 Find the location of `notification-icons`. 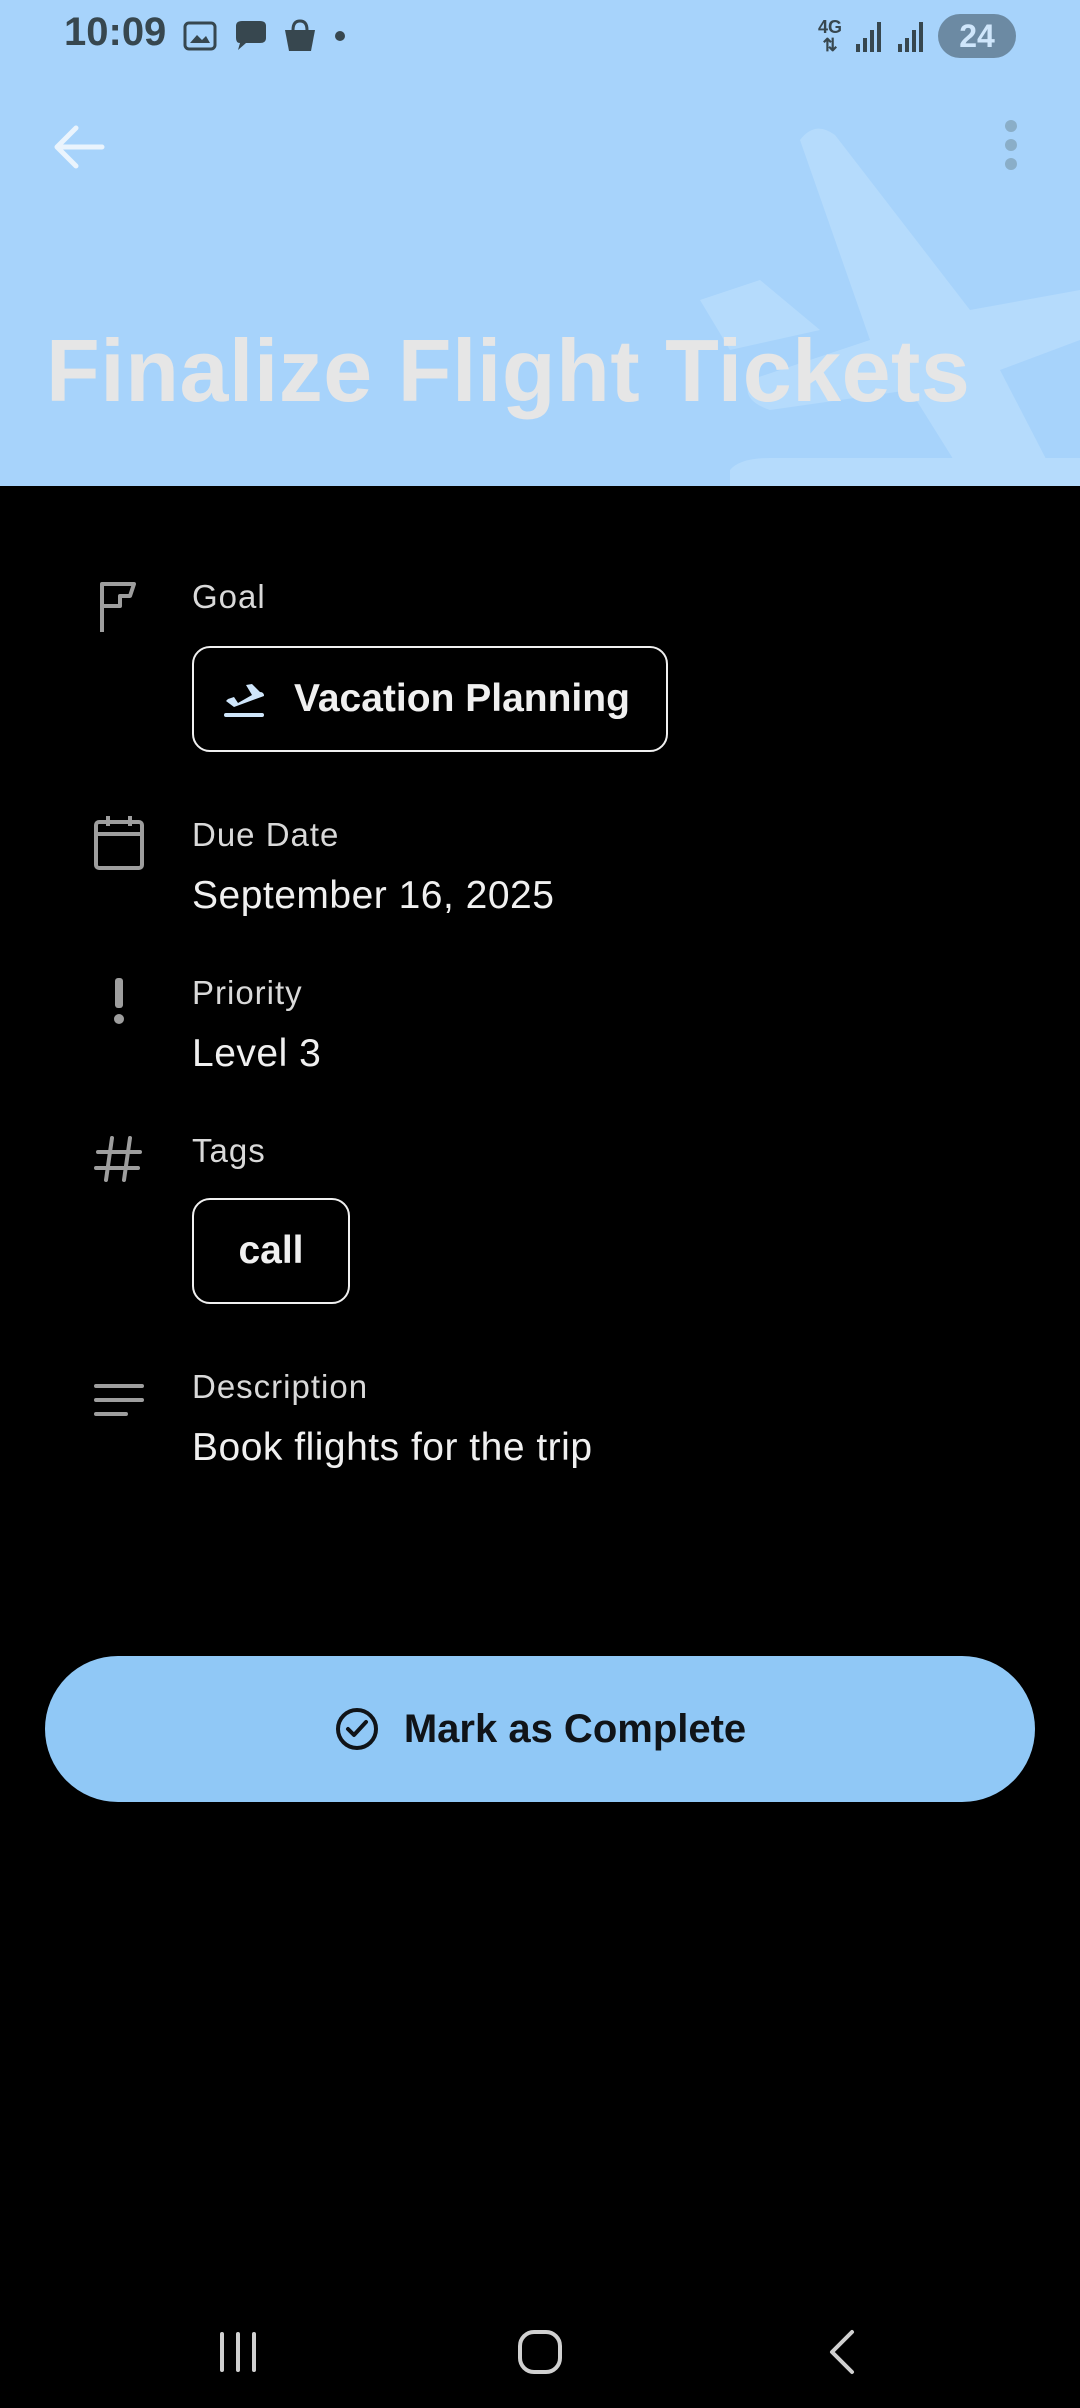

notification-icons is located at coordinates (265, 36).